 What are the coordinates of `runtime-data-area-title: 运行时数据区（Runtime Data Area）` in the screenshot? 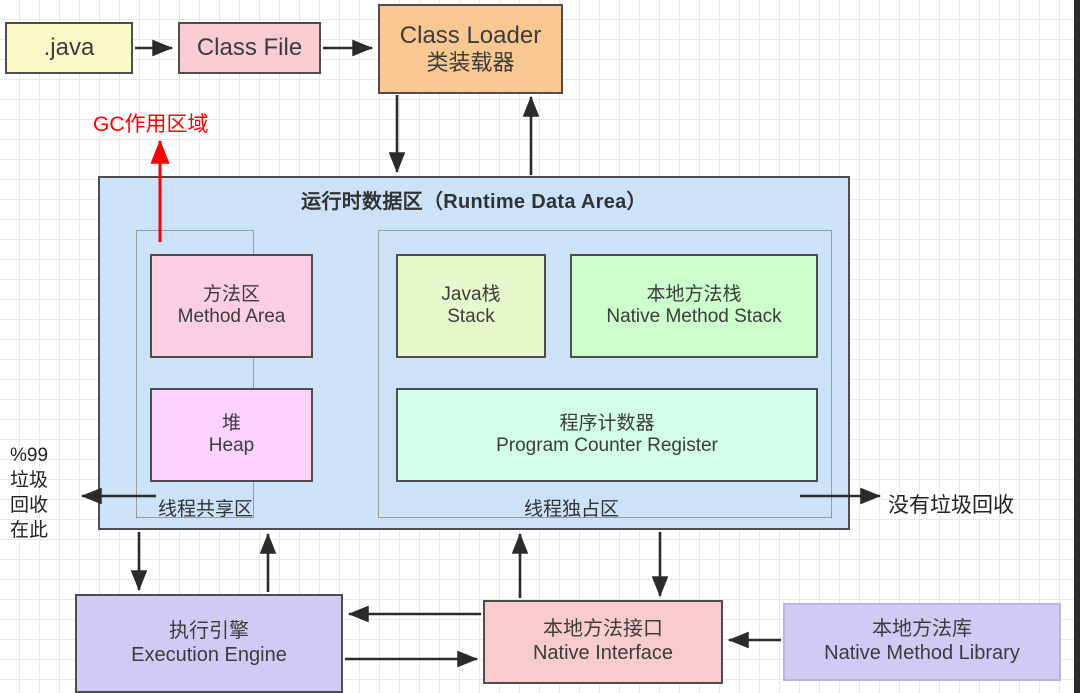 It's located at (474, 202).